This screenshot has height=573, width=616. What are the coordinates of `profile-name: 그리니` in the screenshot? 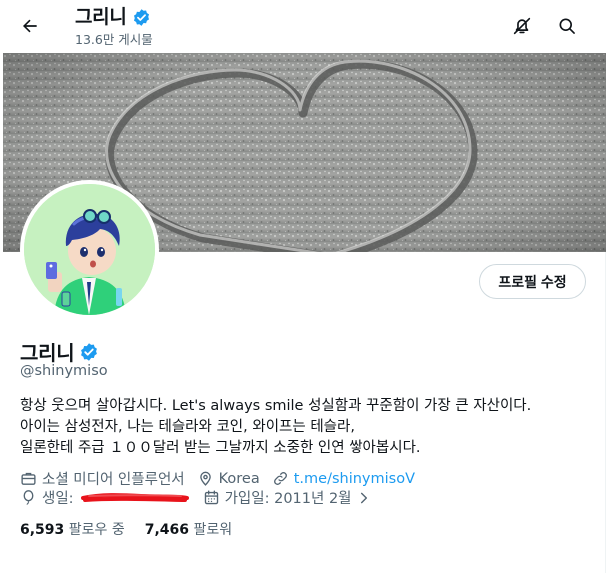 It's located at (47, 353).